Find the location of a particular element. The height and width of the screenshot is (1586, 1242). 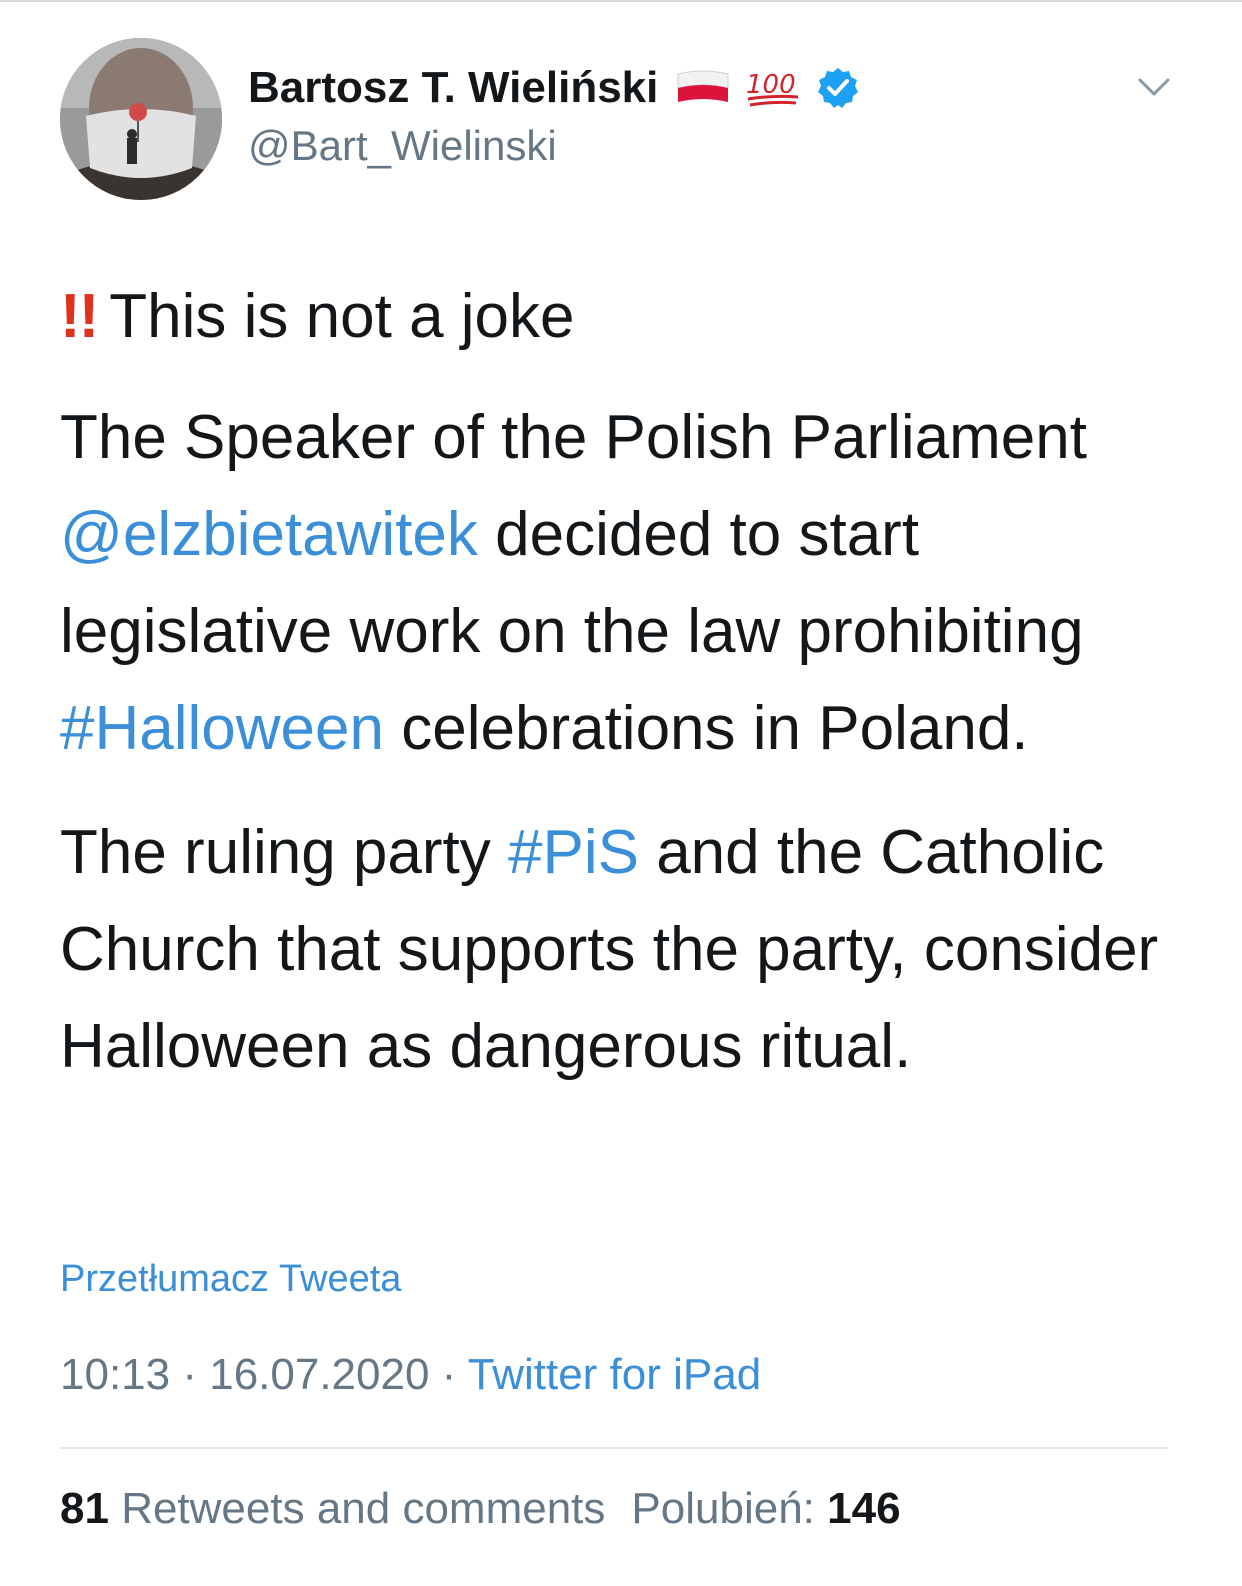

stats-divider is located at coordinates (614, 1448).